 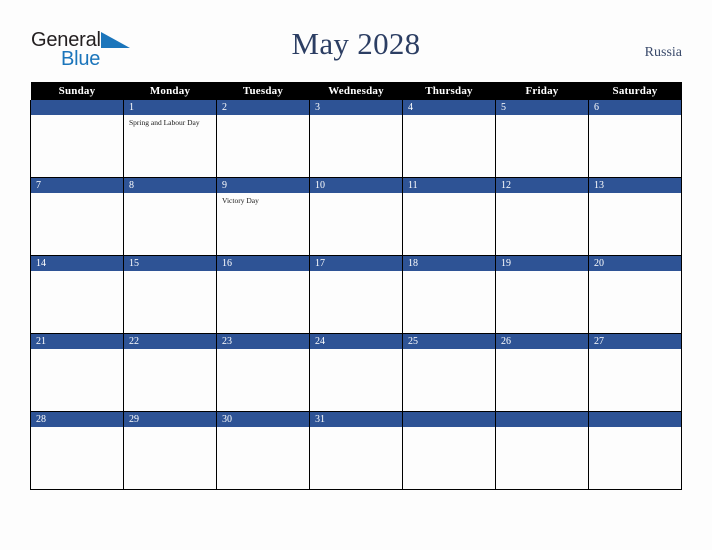 I want to click on day-cell-inner: 20, so click(x=635, y=294).